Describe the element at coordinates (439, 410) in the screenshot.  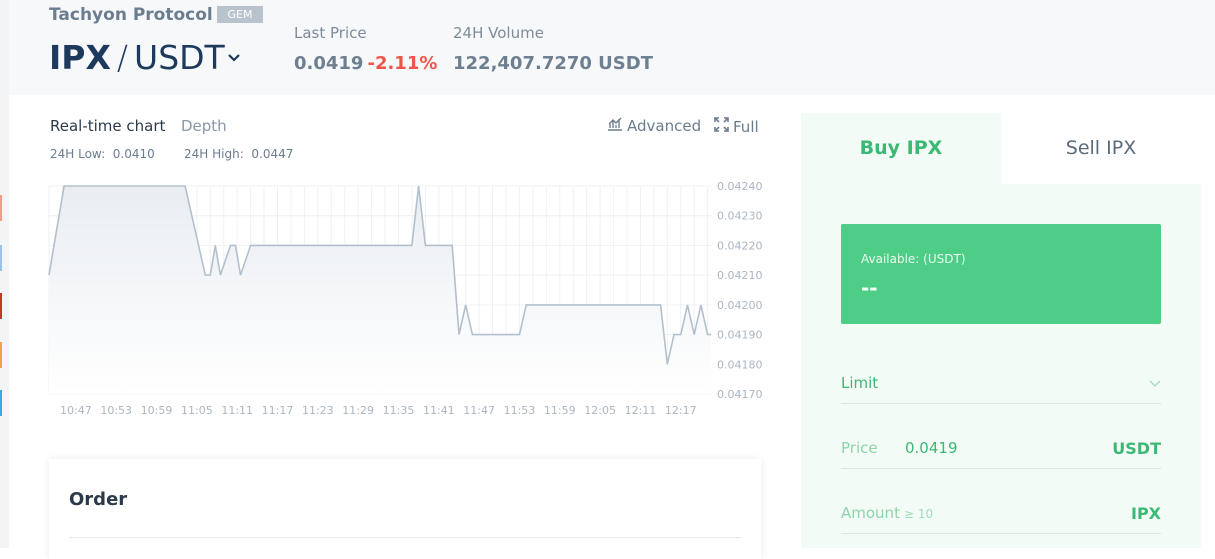
I see `x-tick-label: 11:41` at that location.